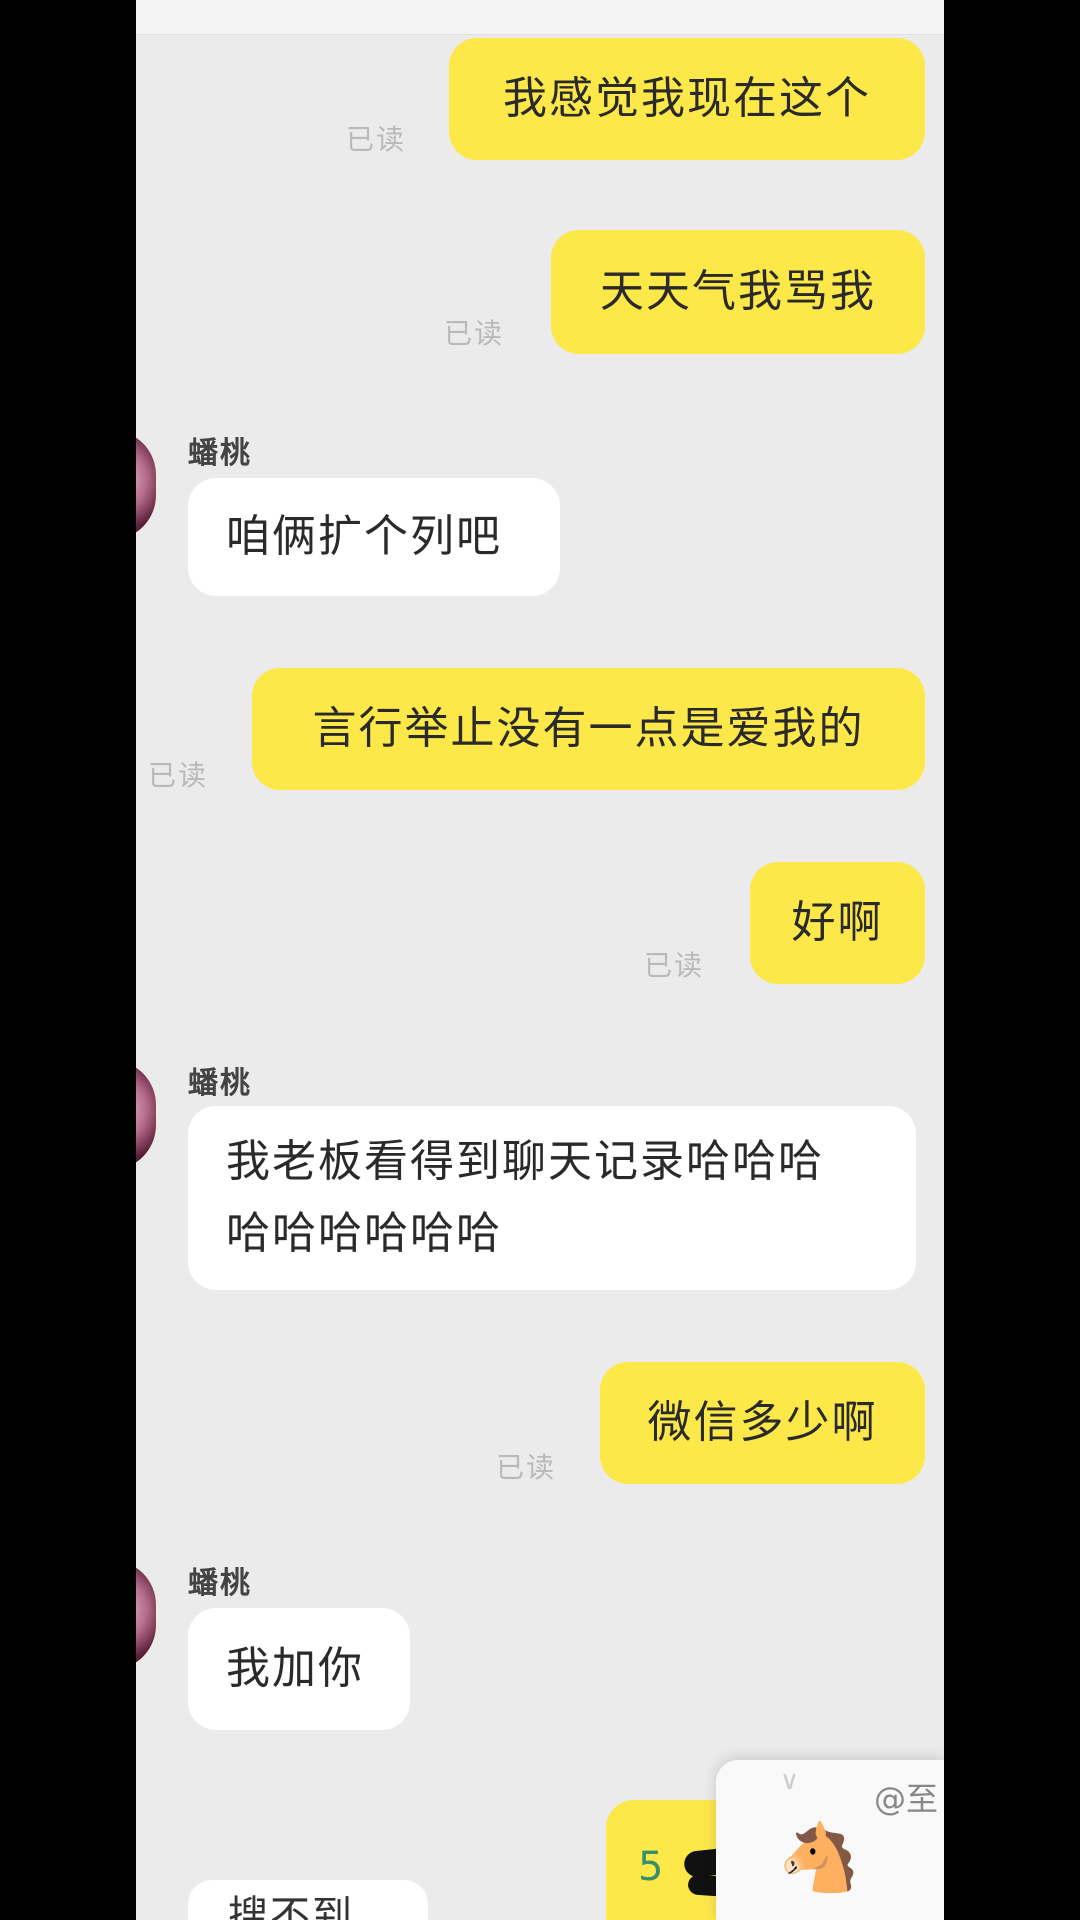  What do you see at coordinates (687, 99) in the screenshot?
I see `message-bubble-self: 我感觉我现在这个` at bounding box center [687, 99].